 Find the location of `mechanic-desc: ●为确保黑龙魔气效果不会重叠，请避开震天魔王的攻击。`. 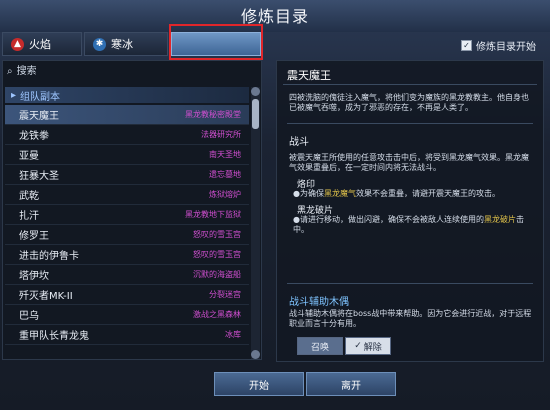

mechanic-desc: ●为确保黑龙魔气效果不会重叠，请避开震天魔王的攻击。 is located at coordinates (396, 193).